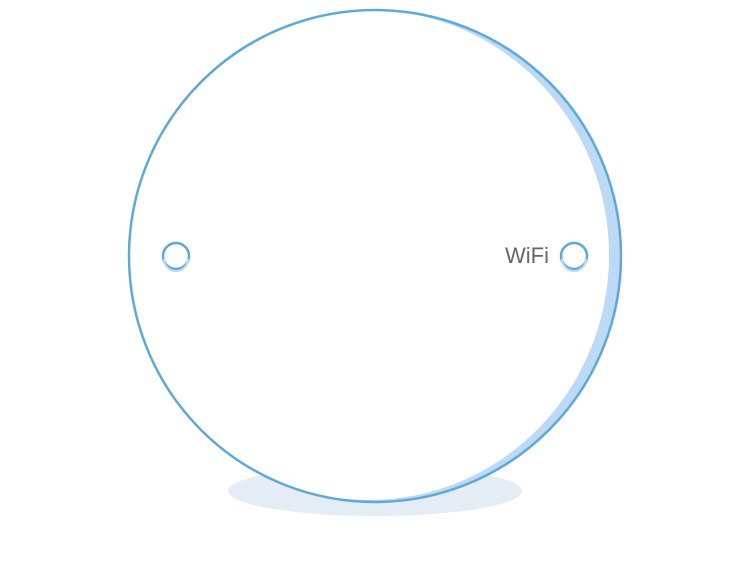  I want to click on right-indicator, so click(574, 256).